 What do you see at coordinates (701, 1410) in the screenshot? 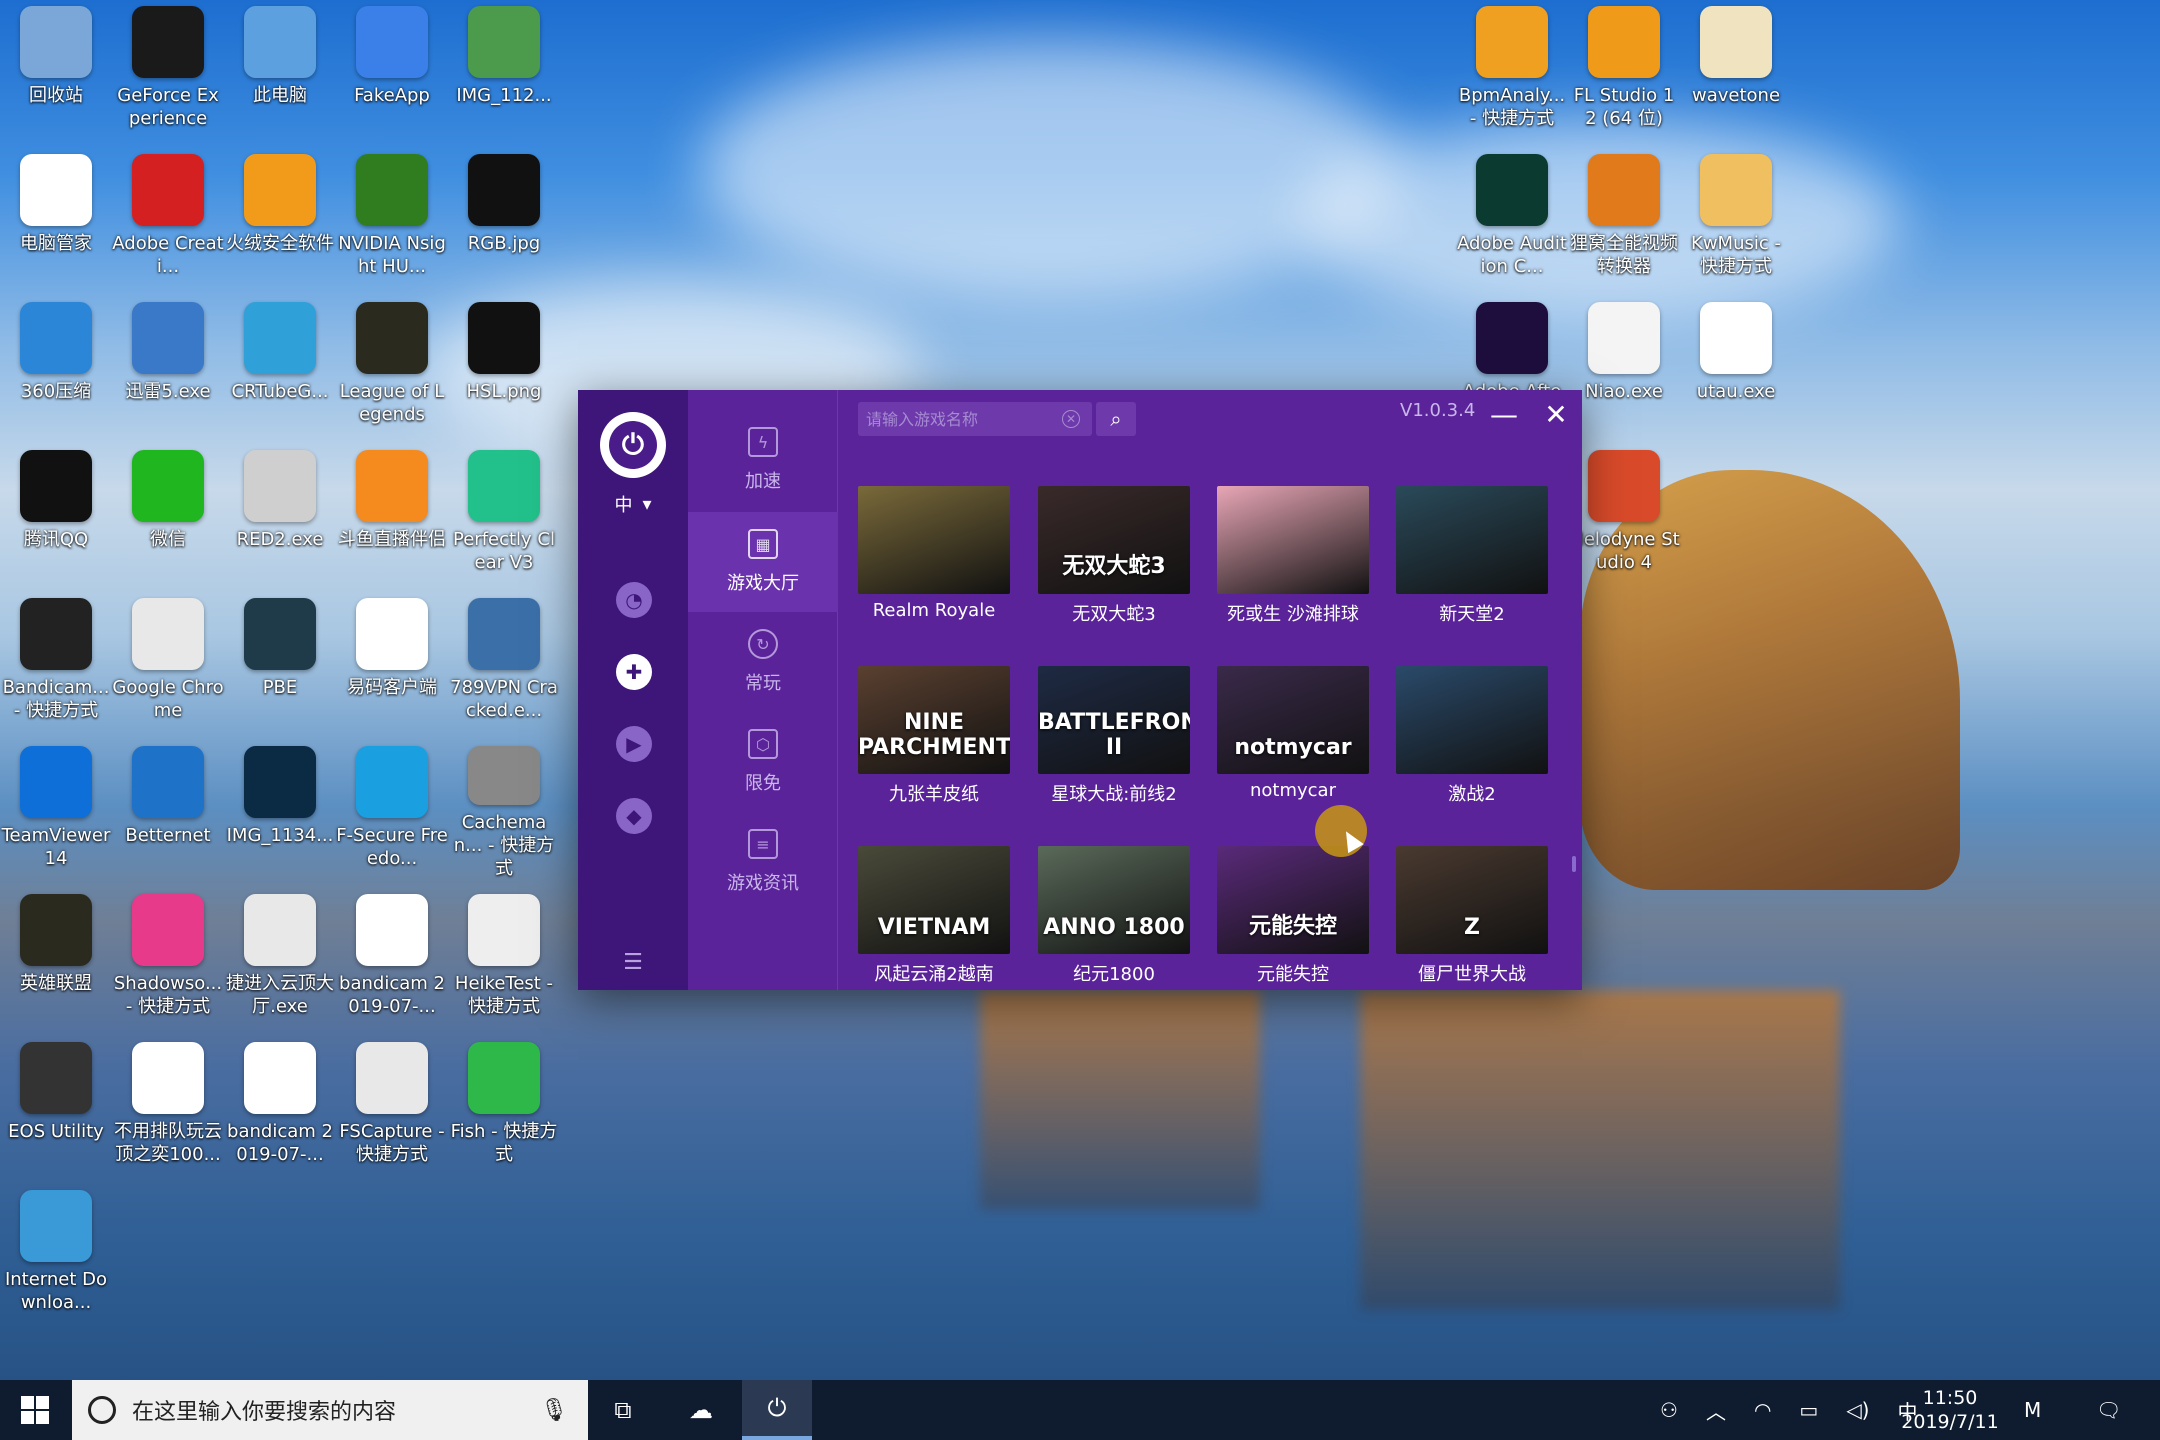
I see `taskbar-cloud-app: ☁` at bounding box center [701, 1410].